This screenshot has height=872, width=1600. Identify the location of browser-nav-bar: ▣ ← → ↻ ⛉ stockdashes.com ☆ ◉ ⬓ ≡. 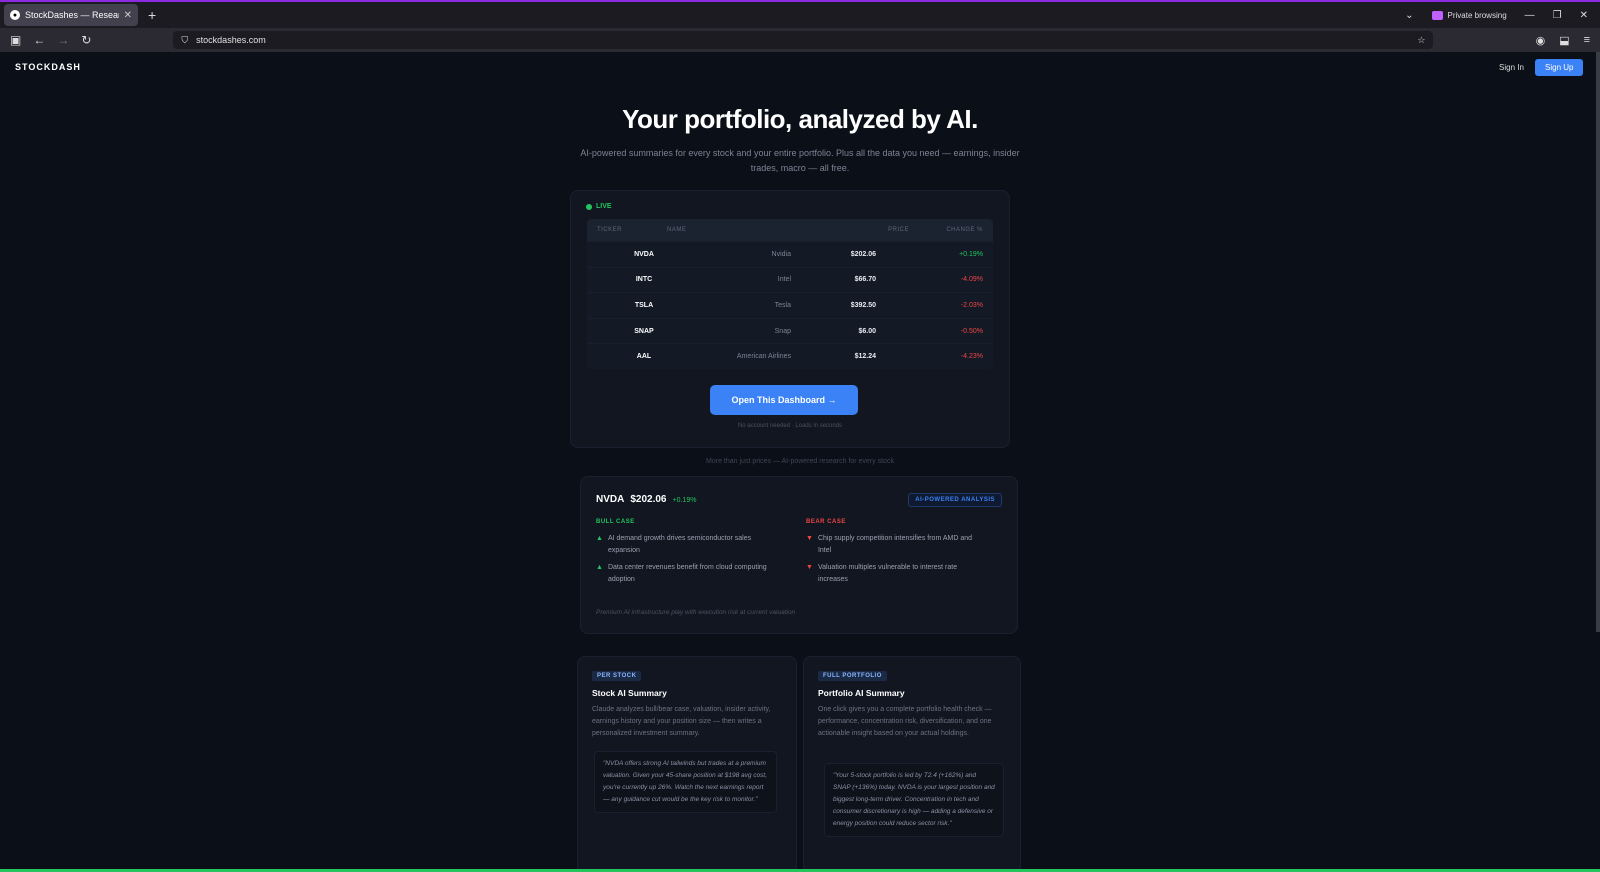
(800, 40).